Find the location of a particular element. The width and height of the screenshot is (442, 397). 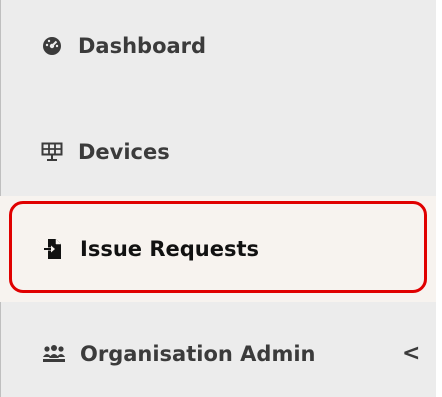

sidebar-item-dashboard: Dashboard is located at coordinates (218, 46).